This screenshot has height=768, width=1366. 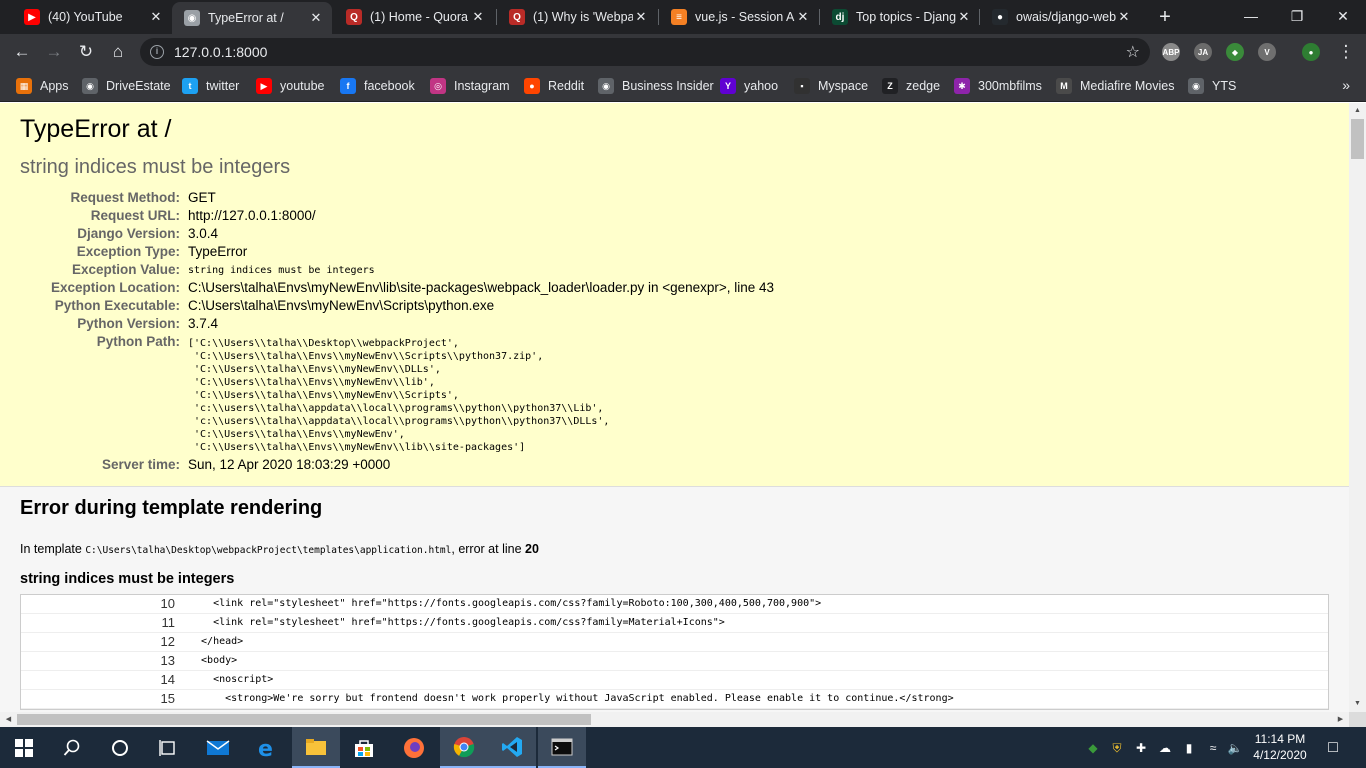 I want to click on vscode-app, so click(x=512, y=747).